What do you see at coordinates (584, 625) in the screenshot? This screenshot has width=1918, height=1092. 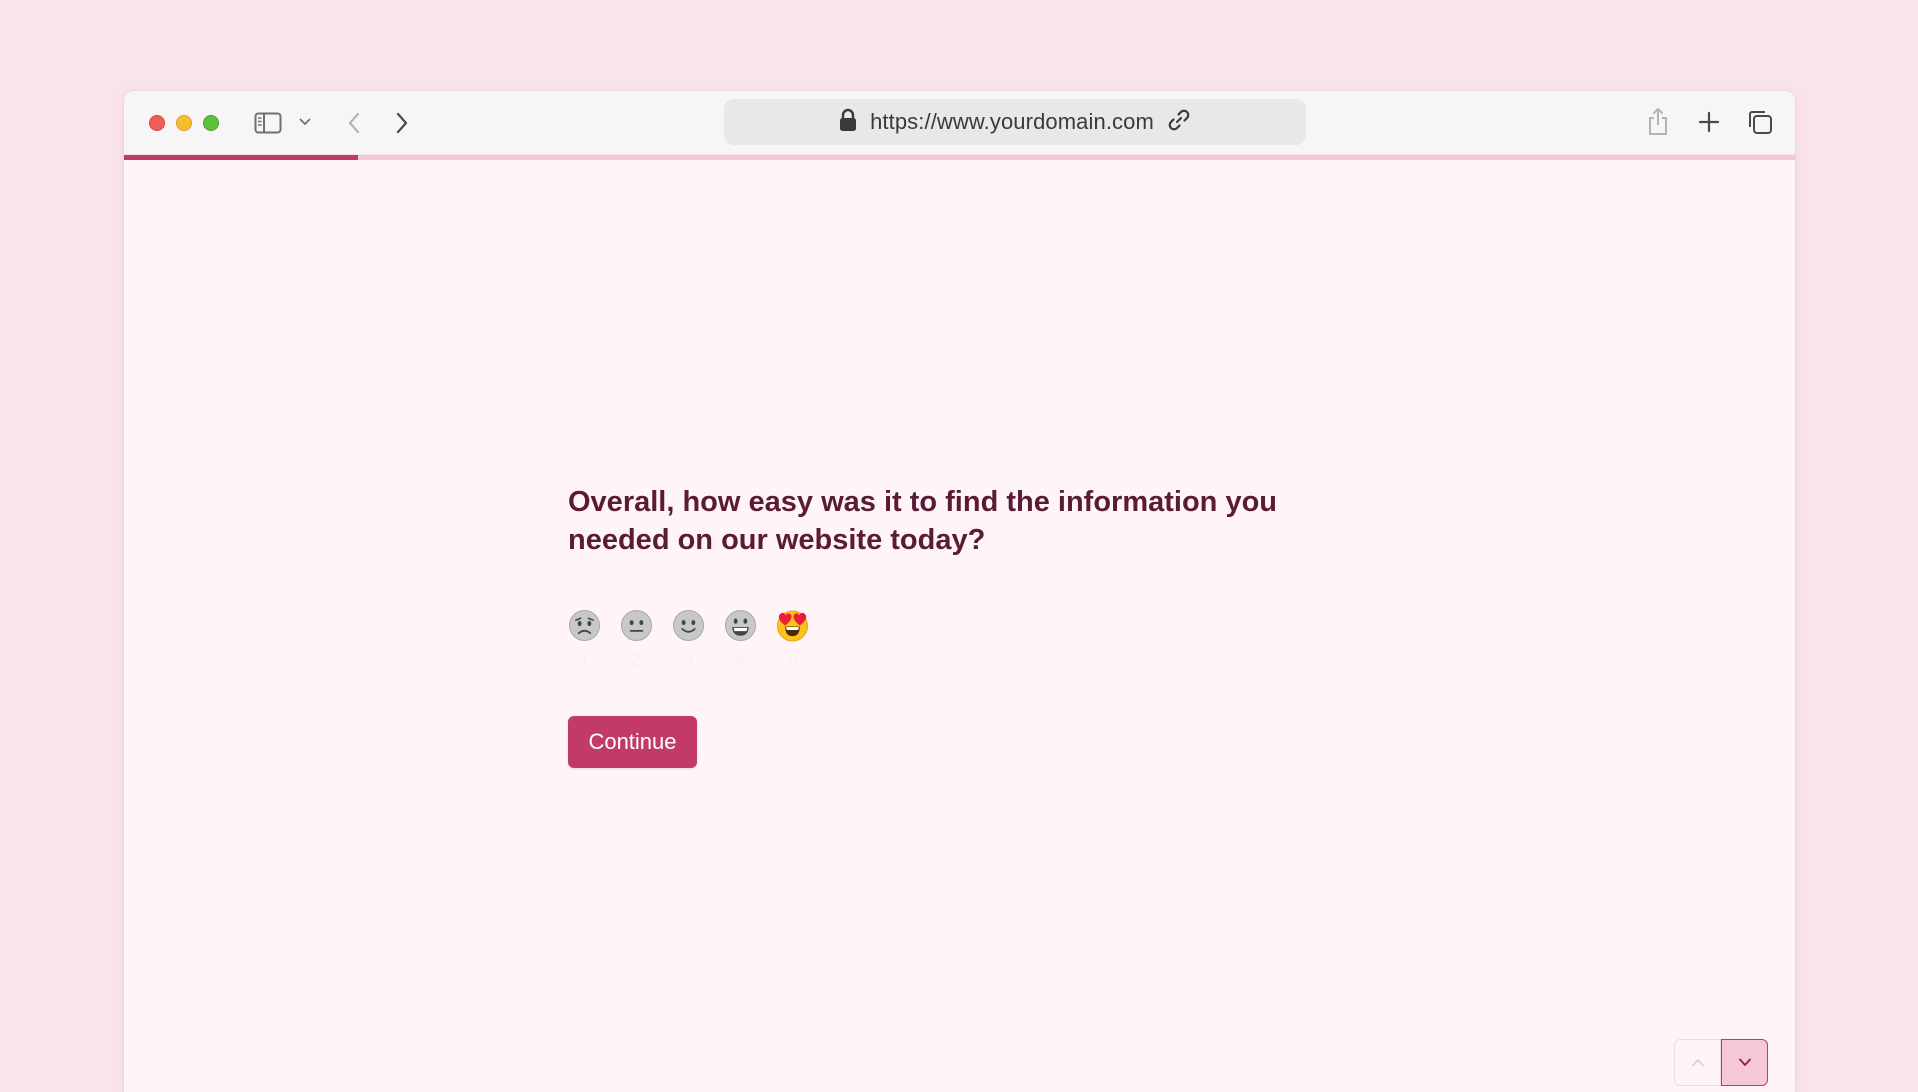 I see `anxious-face-icon` at bounding box center [584, 625].